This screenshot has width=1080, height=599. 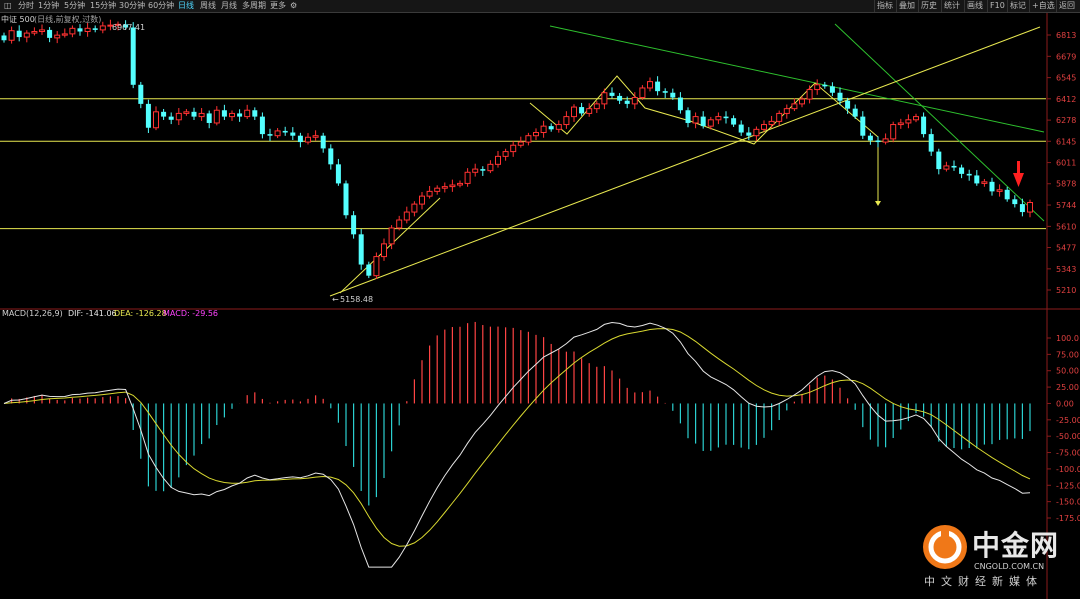 What do you see at coordinates (951, 6) in the screenshot?
I see `tab-stats: 统计` at bounding box center [951, 6].